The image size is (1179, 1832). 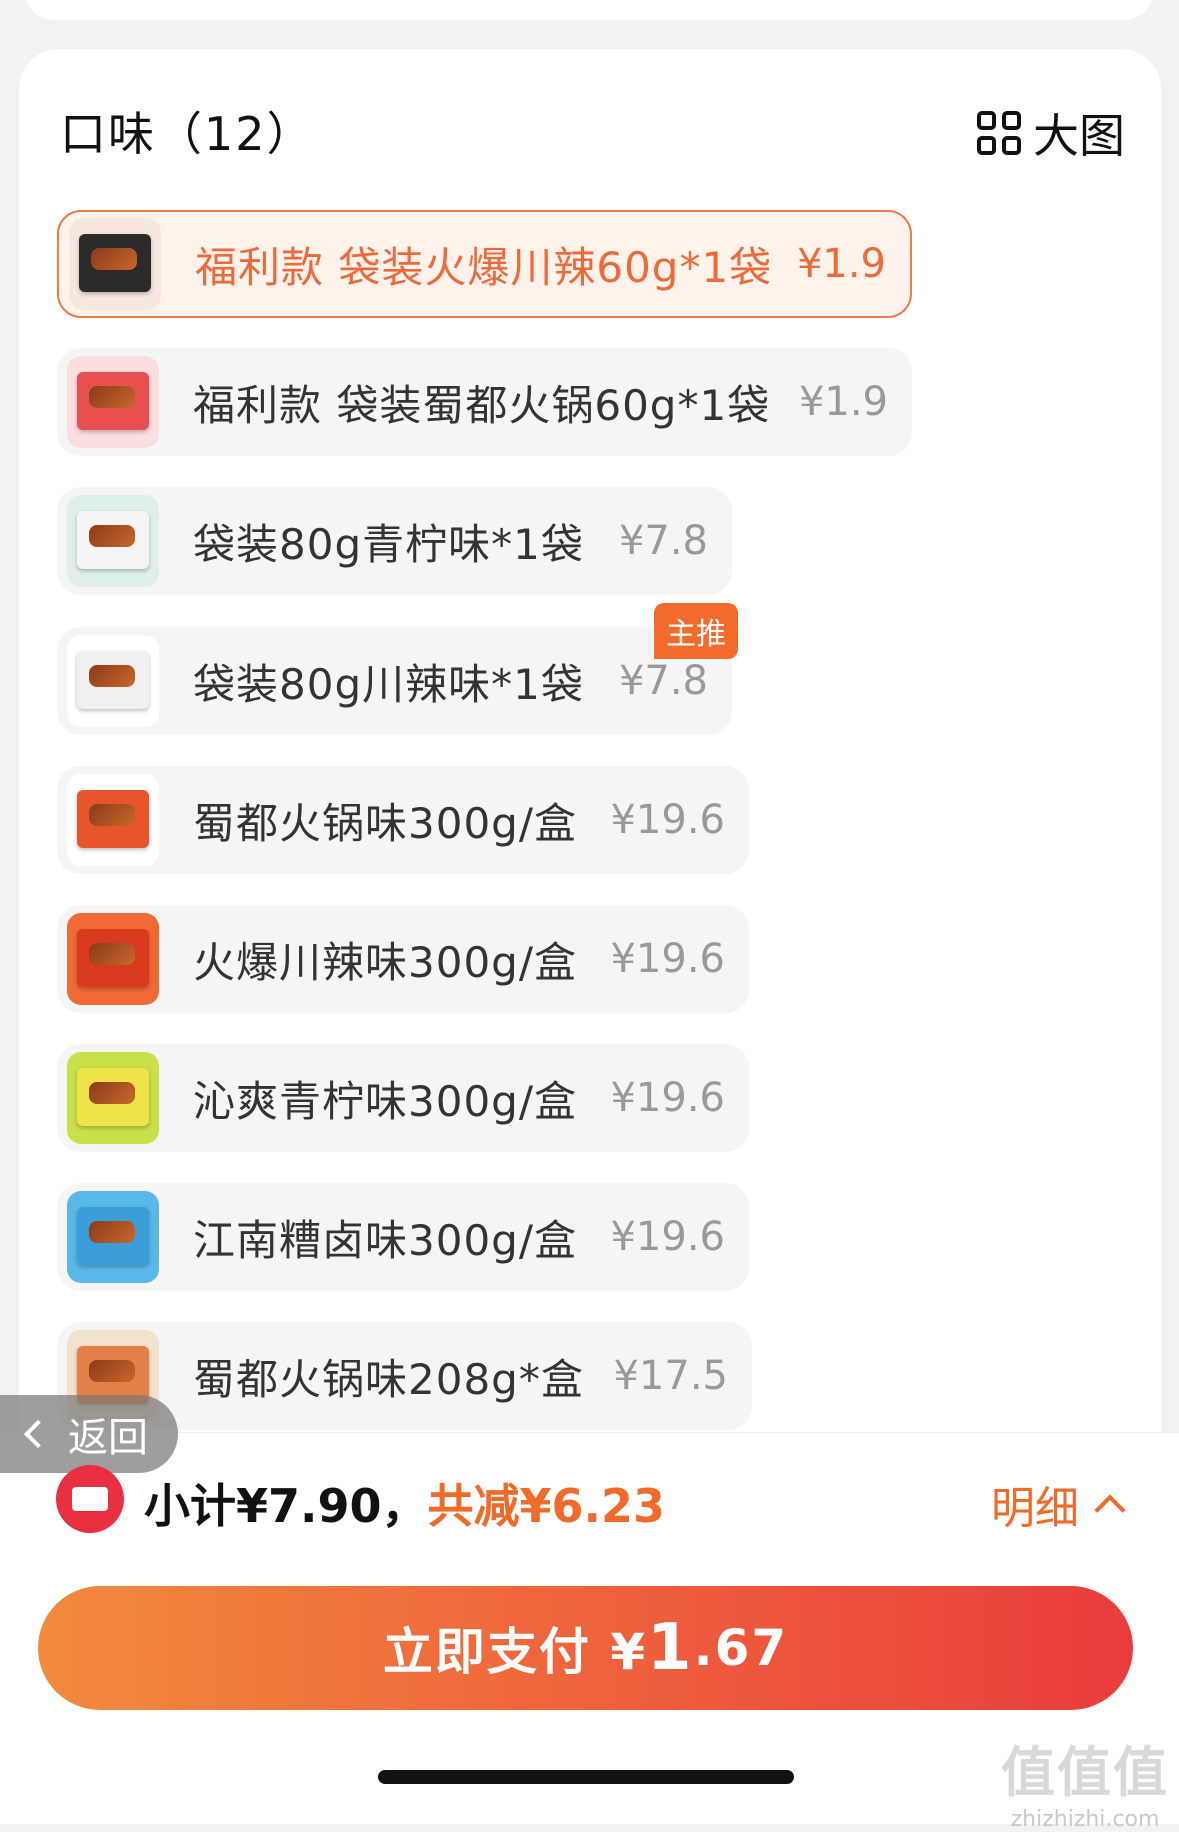 I want to click on watermark: 值值值 zhizhizhi.com, so click(x=1085, y=1780).